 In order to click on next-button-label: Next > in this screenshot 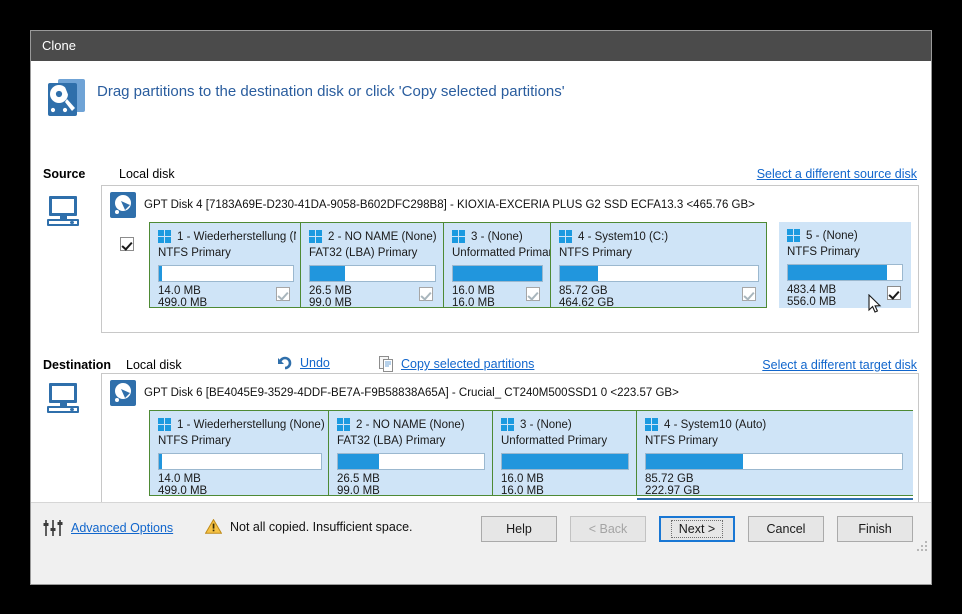, I will do `click(697, 529)`.